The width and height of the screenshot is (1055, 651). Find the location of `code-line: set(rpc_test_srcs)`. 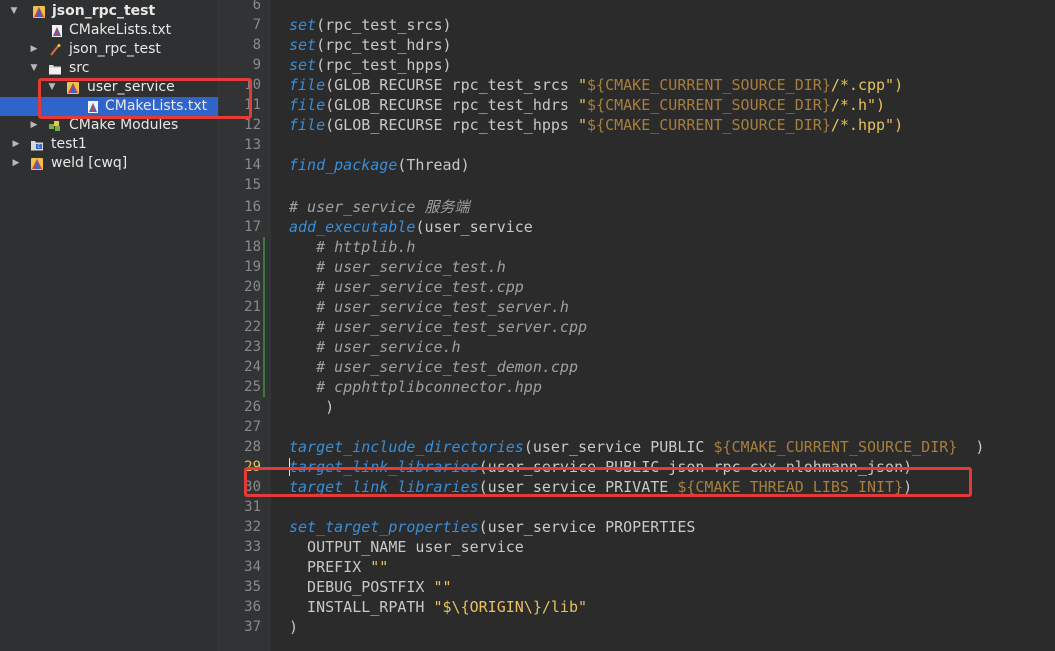

code-line: set(rpc_test_srcs) is located at coordinates (370, 25).